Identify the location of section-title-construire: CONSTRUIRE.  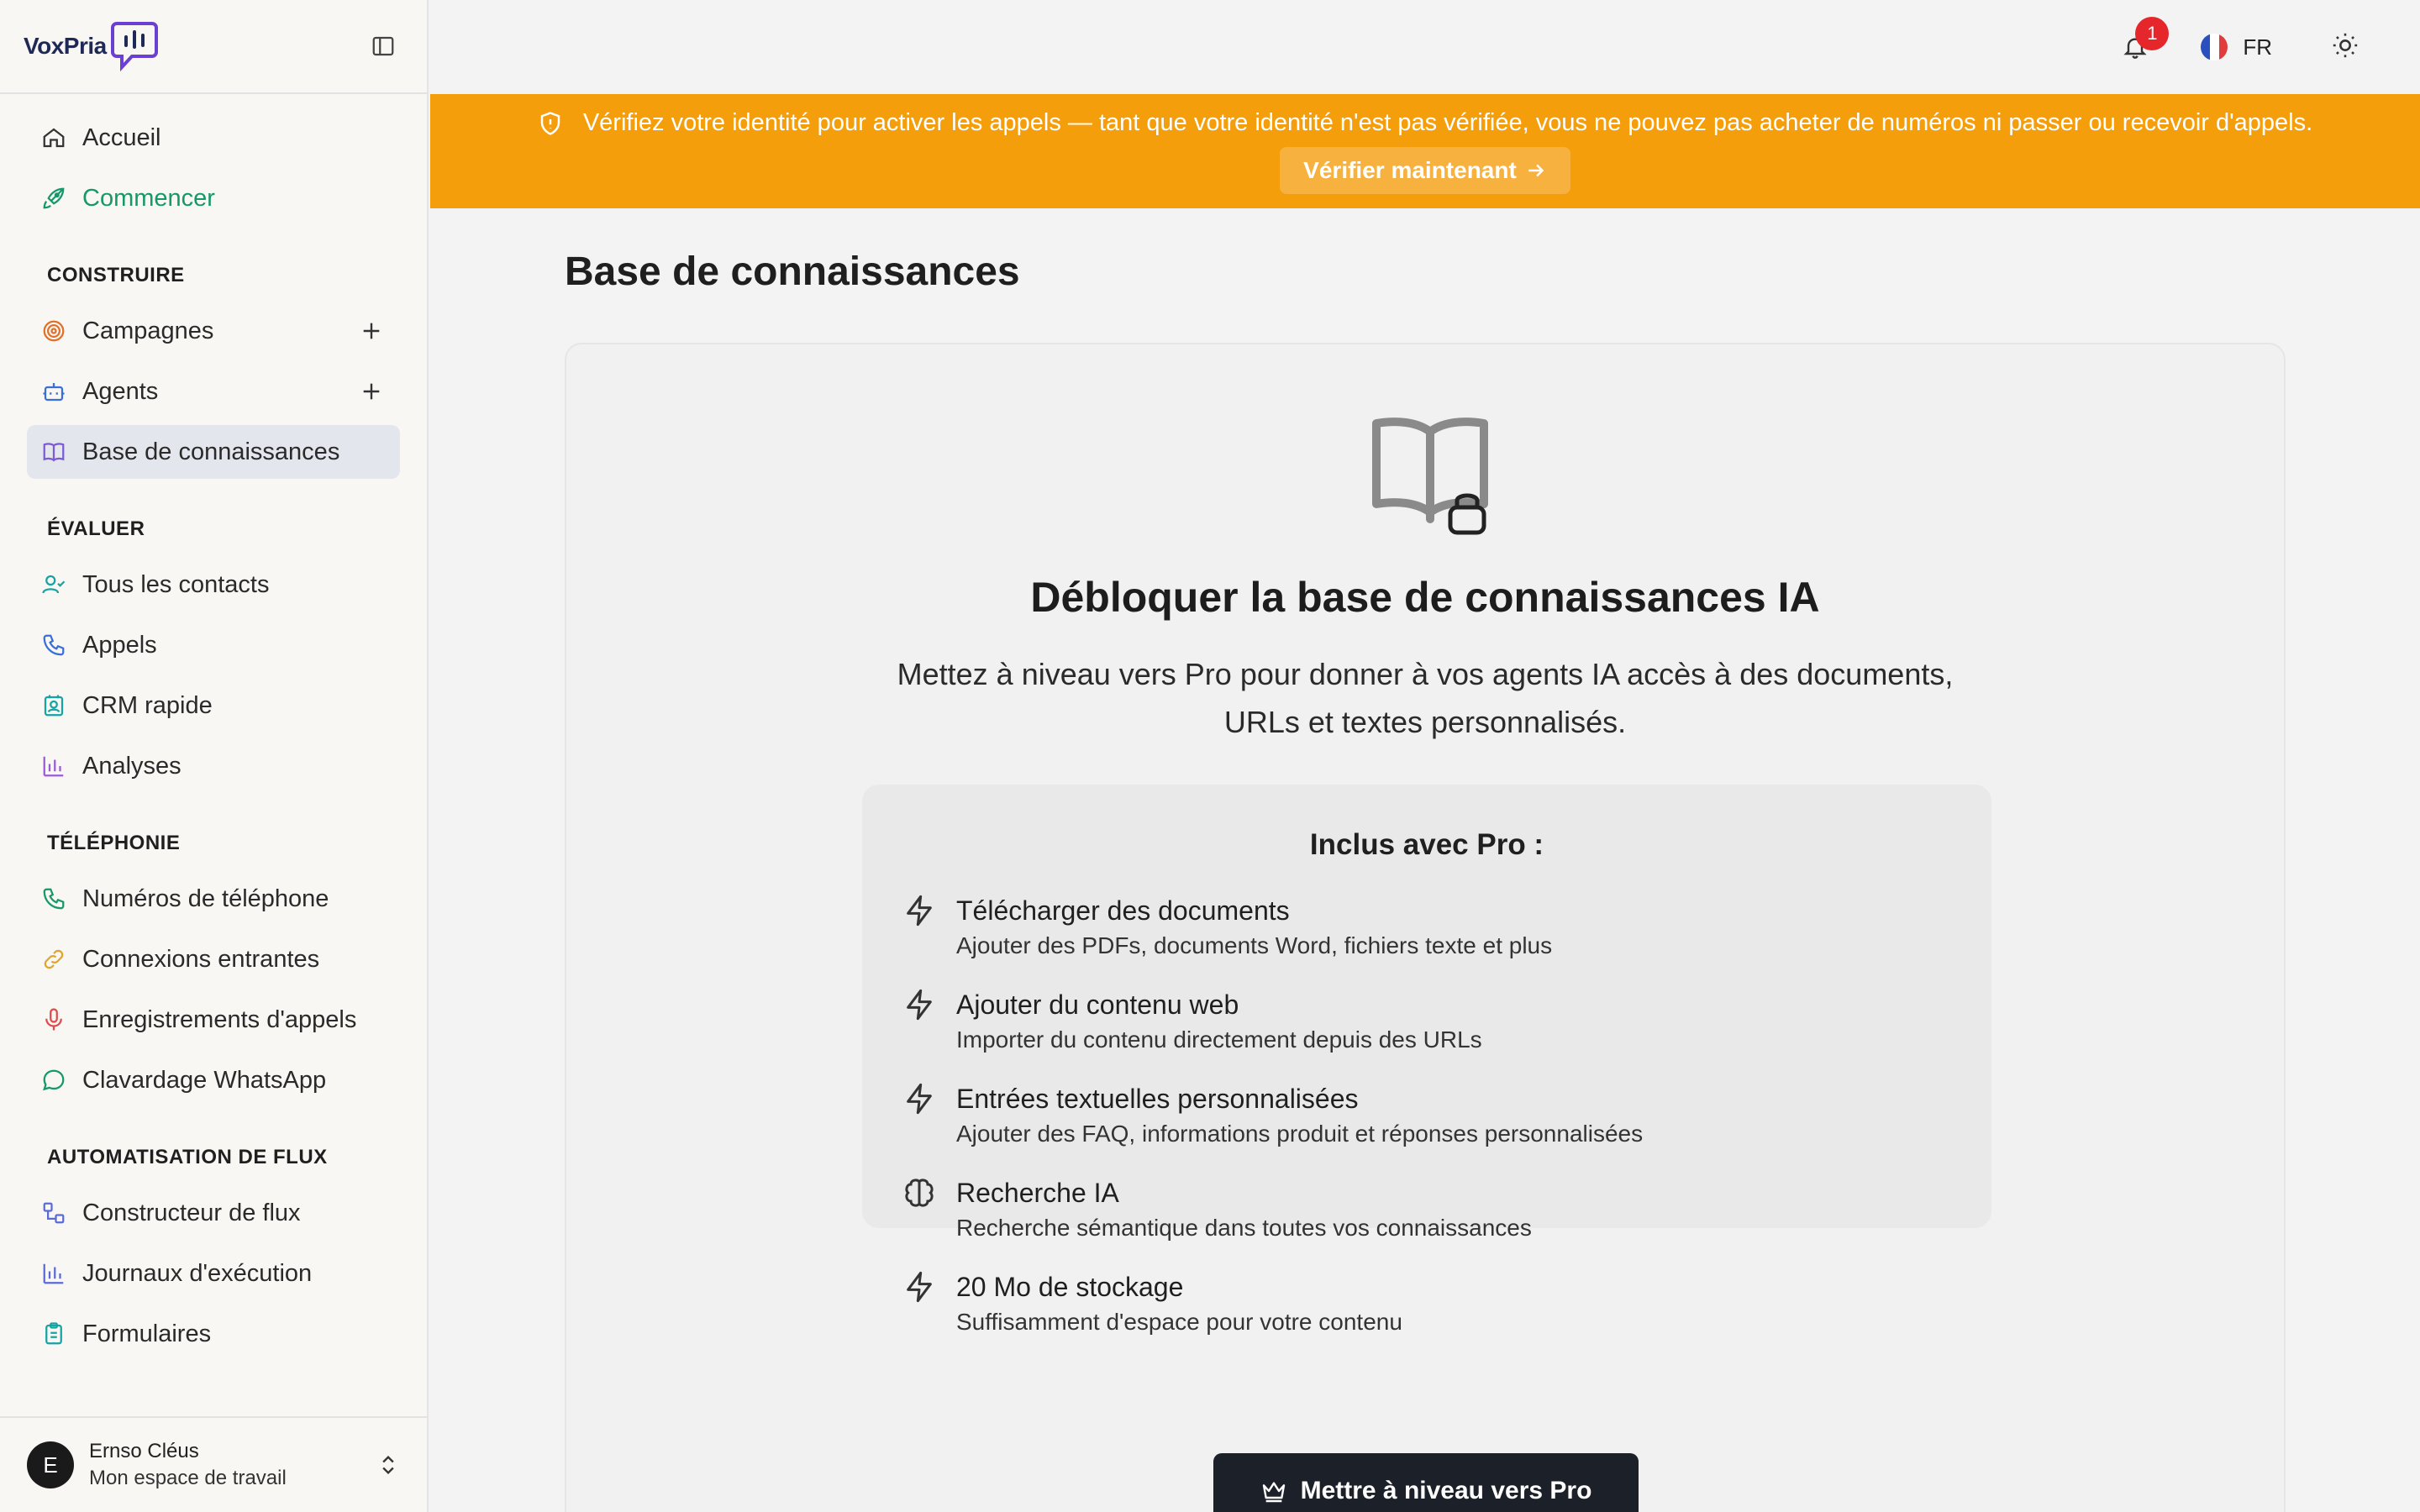
(116, 275).